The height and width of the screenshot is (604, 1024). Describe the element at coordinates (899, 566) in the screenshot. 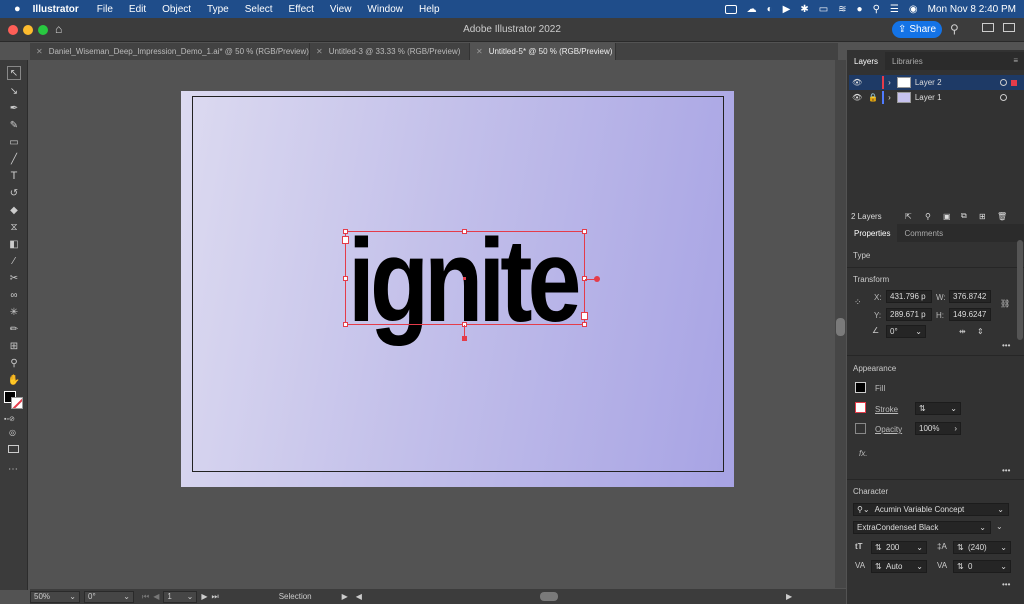

I see `kerning-field: ⇅ Auto ⌄` at that location.